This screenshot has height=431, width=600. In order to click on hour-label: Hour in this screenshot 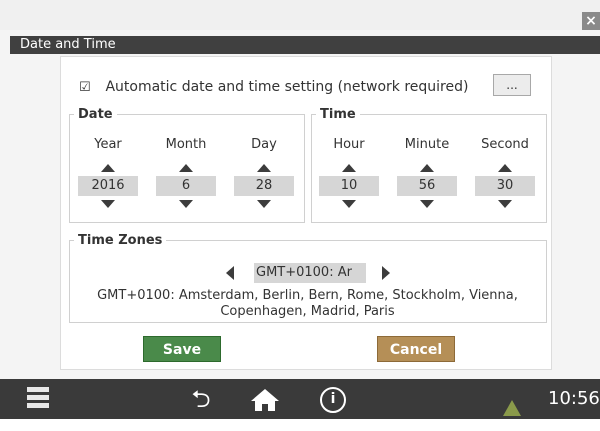, I will do `click(349, 144)`.